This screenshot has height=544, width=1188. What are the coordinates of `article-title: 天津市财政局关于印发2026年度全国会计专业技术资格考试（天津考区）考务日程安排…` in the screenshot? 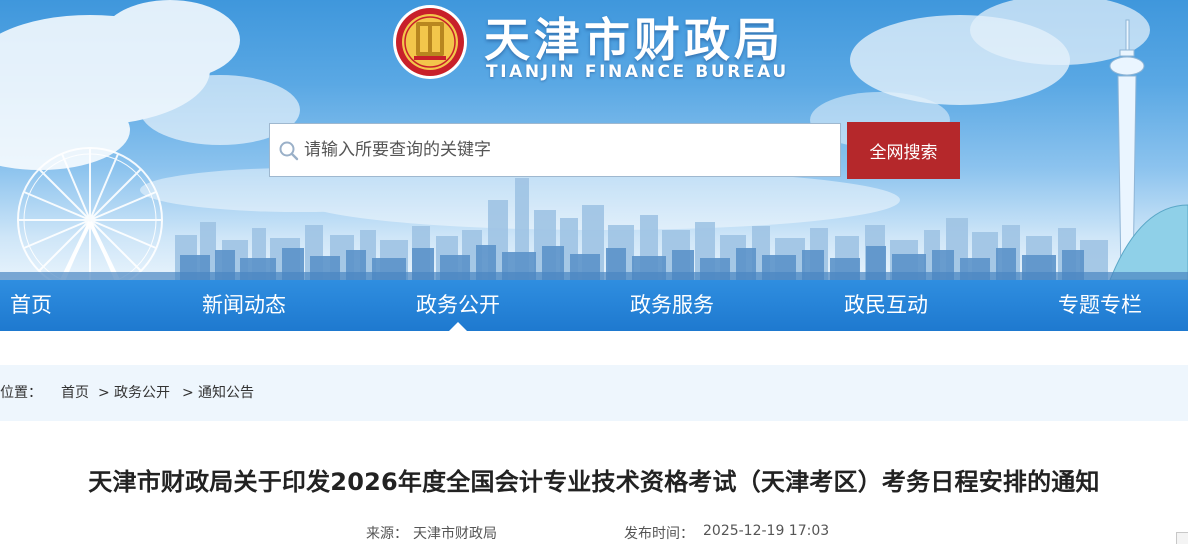 It's located at (594, 482).